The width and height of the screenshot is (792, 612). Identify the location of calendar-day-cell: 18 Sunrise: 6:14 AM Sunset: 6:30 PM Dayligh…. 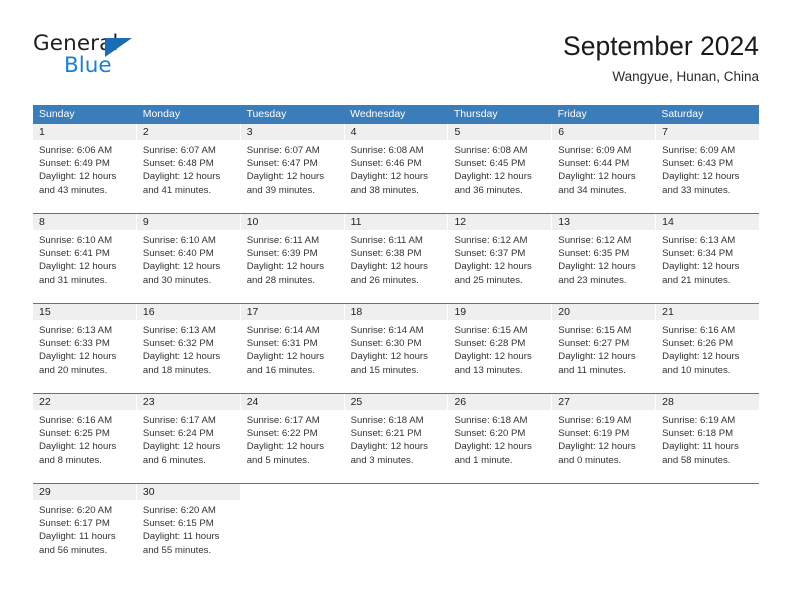
(396, 348).